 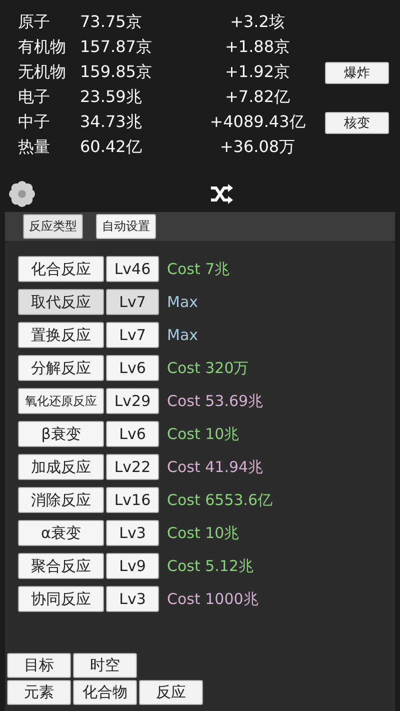 What do you see at coordinates (34, 97) in the screenshot?
I see `resource-name: 电子` at bounding box center [34, 97].